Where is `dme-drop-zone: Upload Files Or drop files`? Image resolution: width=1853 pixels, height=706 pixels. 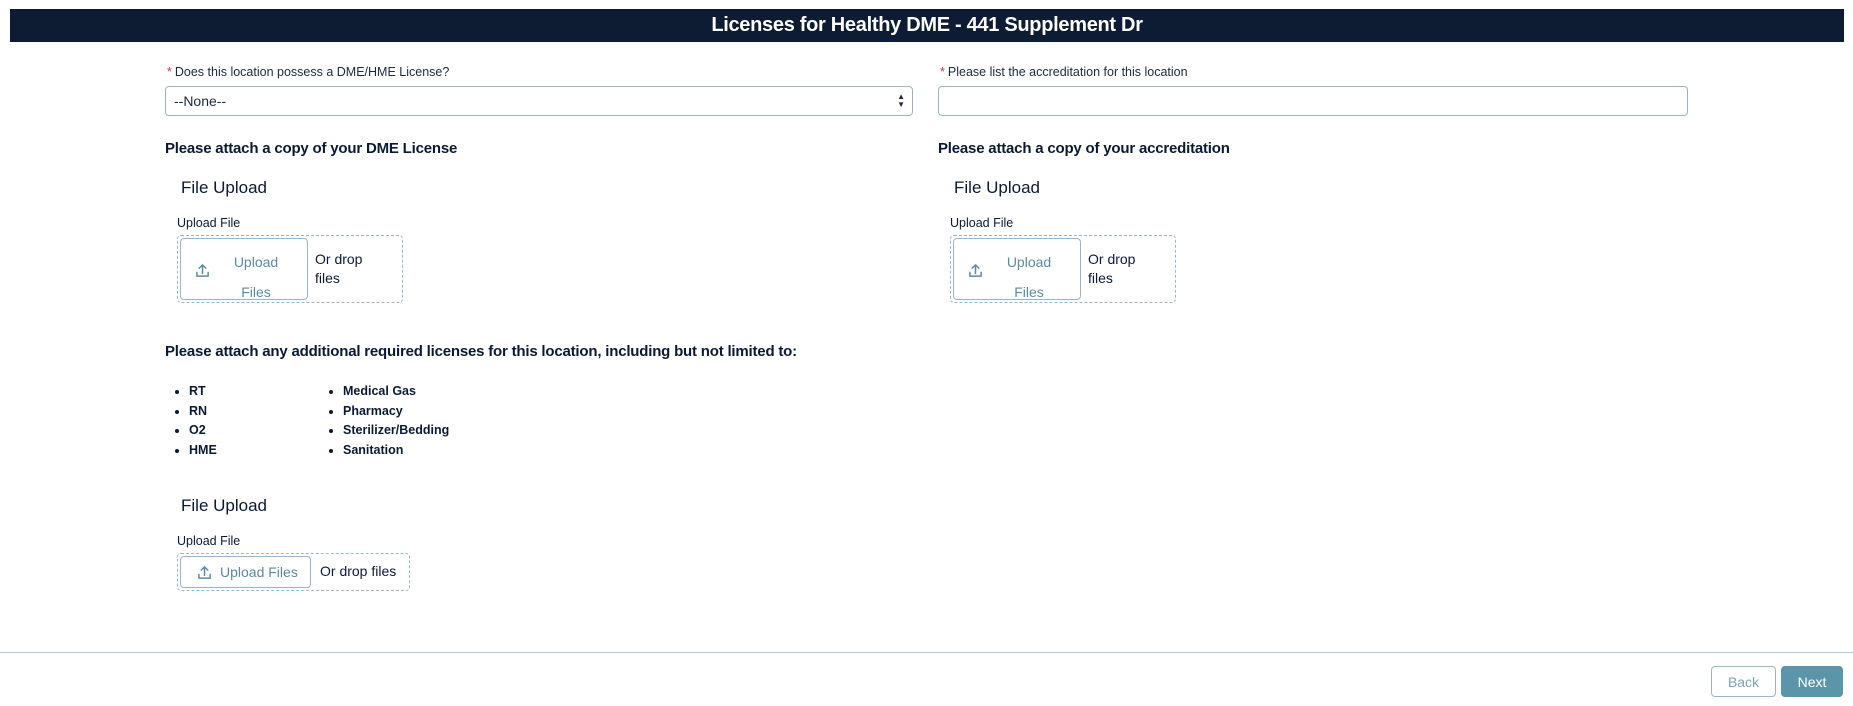
dme-drop-zone: Upload Files Or drop files is located at coordinates (290, 269).